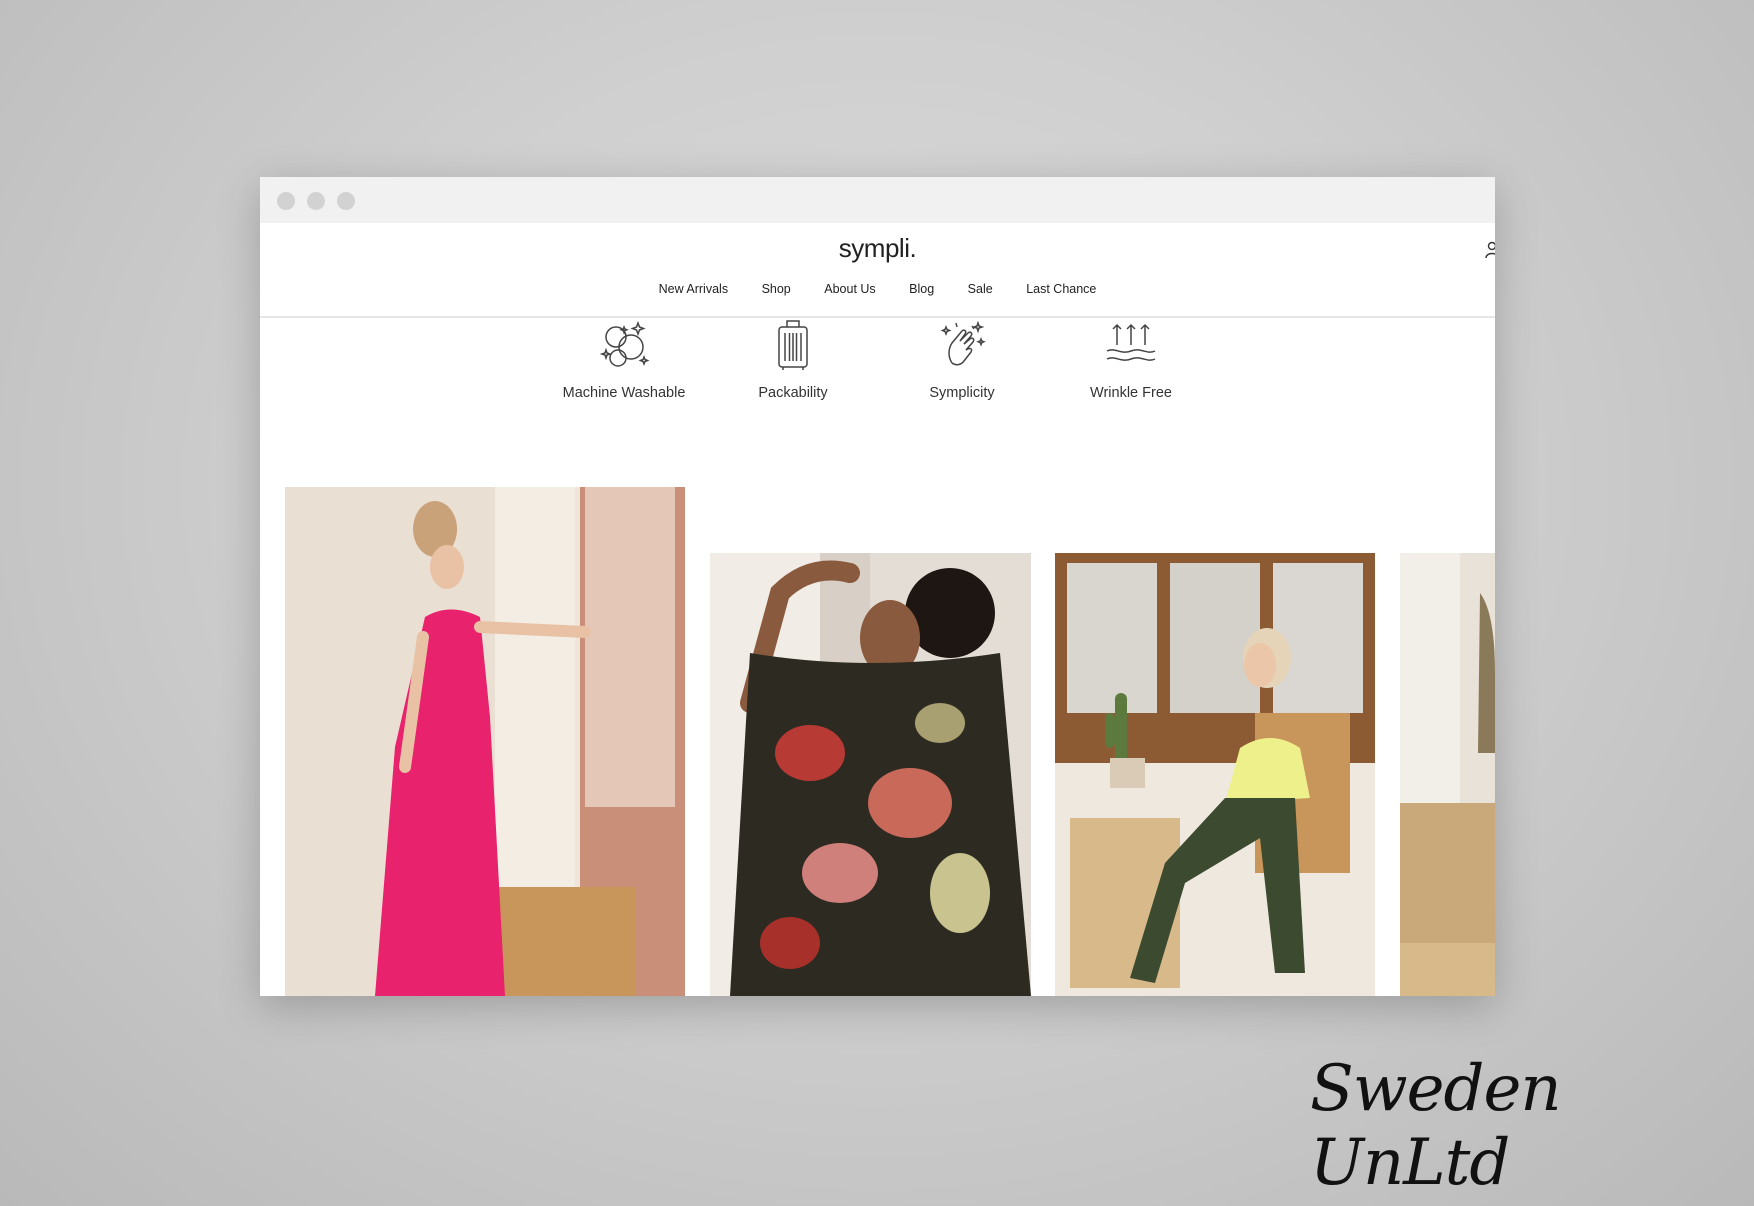 The width and height of the screenshot is (1754, 1206). I want to click on brand-logo: sympli., so click(877, 248).